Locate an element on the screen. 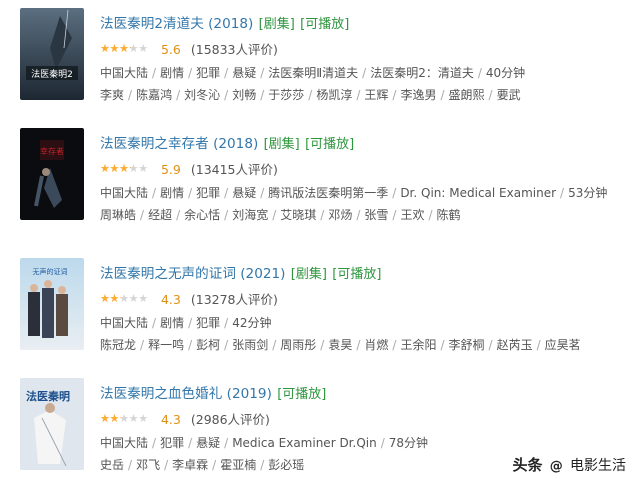 This screenshot has width=640, height=498. title-row: 法医秦明之血色婚礼 (2019) [可播放] is located at coordinates (213, 393).